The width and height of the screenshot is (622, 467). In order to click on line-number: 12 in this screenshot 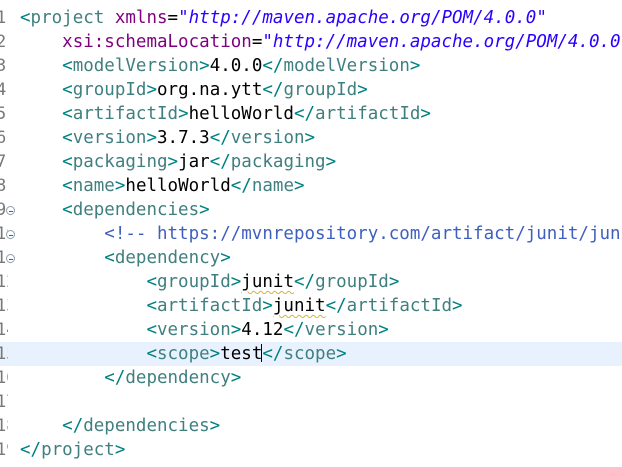, I will do `click(4, 282)`.